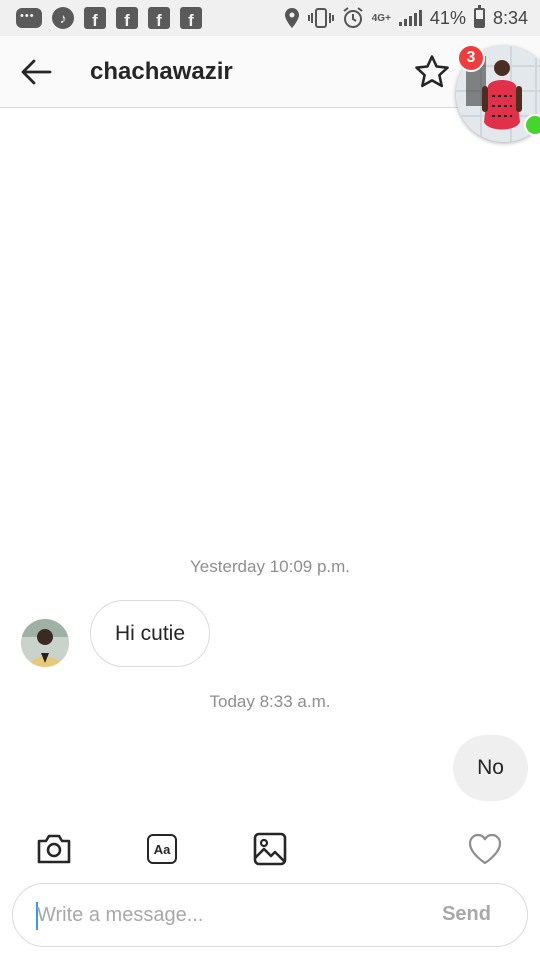  Describe the element at coordinates (353, 17) in the screenshot. I see `alarm-icon` at that location.